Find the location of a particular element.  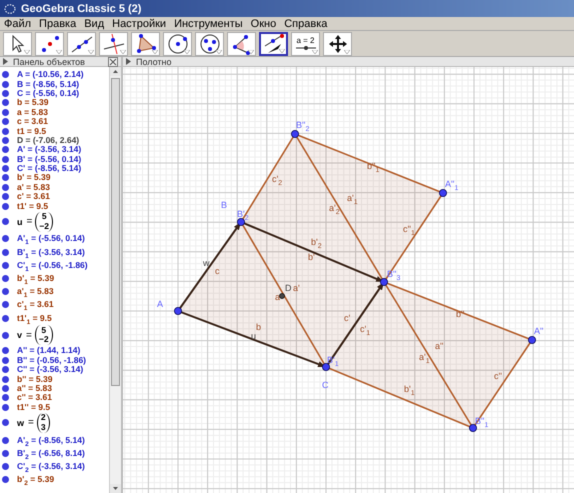

vector-name: u is located at coordinates (19, 221).